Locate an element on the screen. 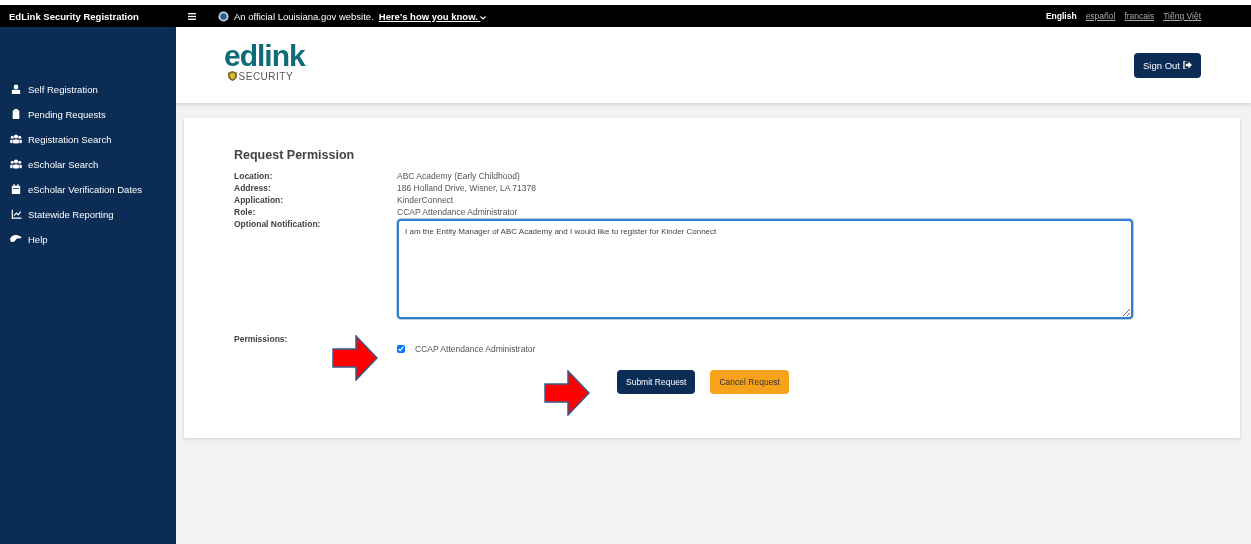 The image size is (1251, 544). sidebar-item: Help is located at coordinates (88, 239).